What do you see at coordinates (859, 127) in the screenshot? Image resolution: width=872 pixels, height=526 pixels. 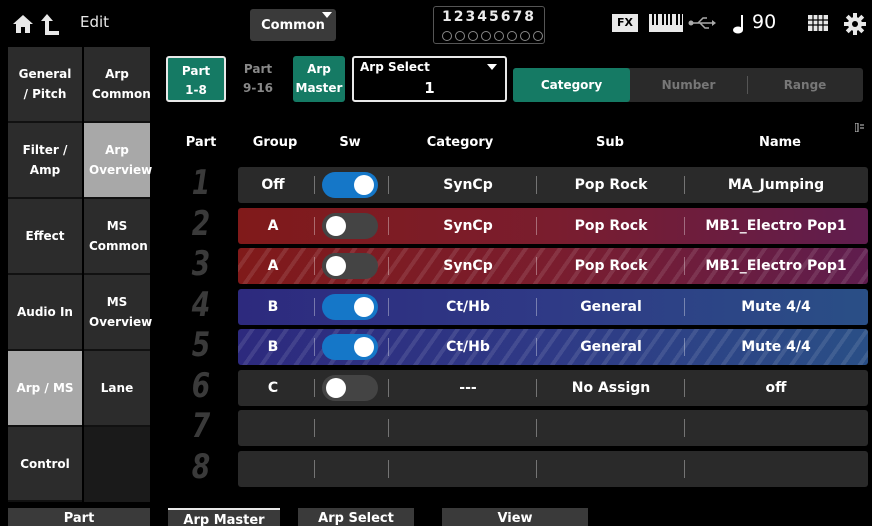 I see `list-options-icon` at bounding box center [859, 127].